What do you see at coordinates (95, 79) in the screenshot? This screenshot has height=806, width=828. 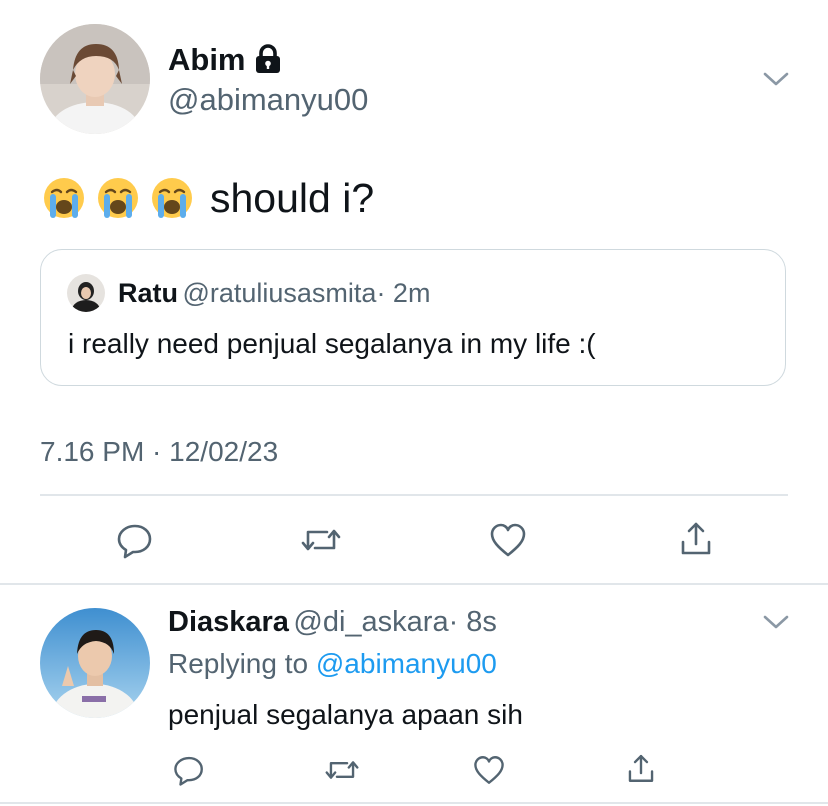 I see `author-avatar` at bounding box center [95, 79].